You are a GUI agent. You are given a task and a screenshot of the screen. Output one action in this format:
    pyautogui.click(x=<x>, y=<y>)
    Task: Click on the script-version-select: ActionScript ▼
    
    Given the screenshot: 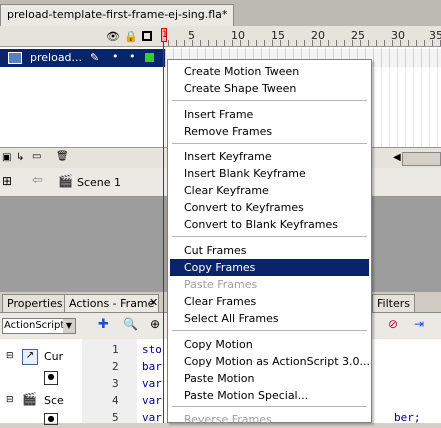 What is the action you would take?
    pyautogui.click(x=39, y=326)
    